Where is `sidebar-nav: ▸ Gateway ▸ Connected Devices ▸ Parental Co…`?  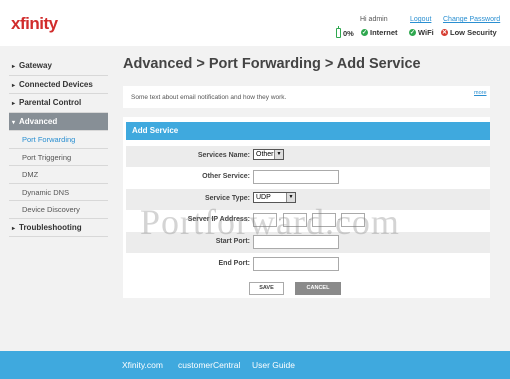
sidebar-nav: ▸ Gateway ▸ Connected Devices ▸ Parental Co… is located at coordinates (58, 147).